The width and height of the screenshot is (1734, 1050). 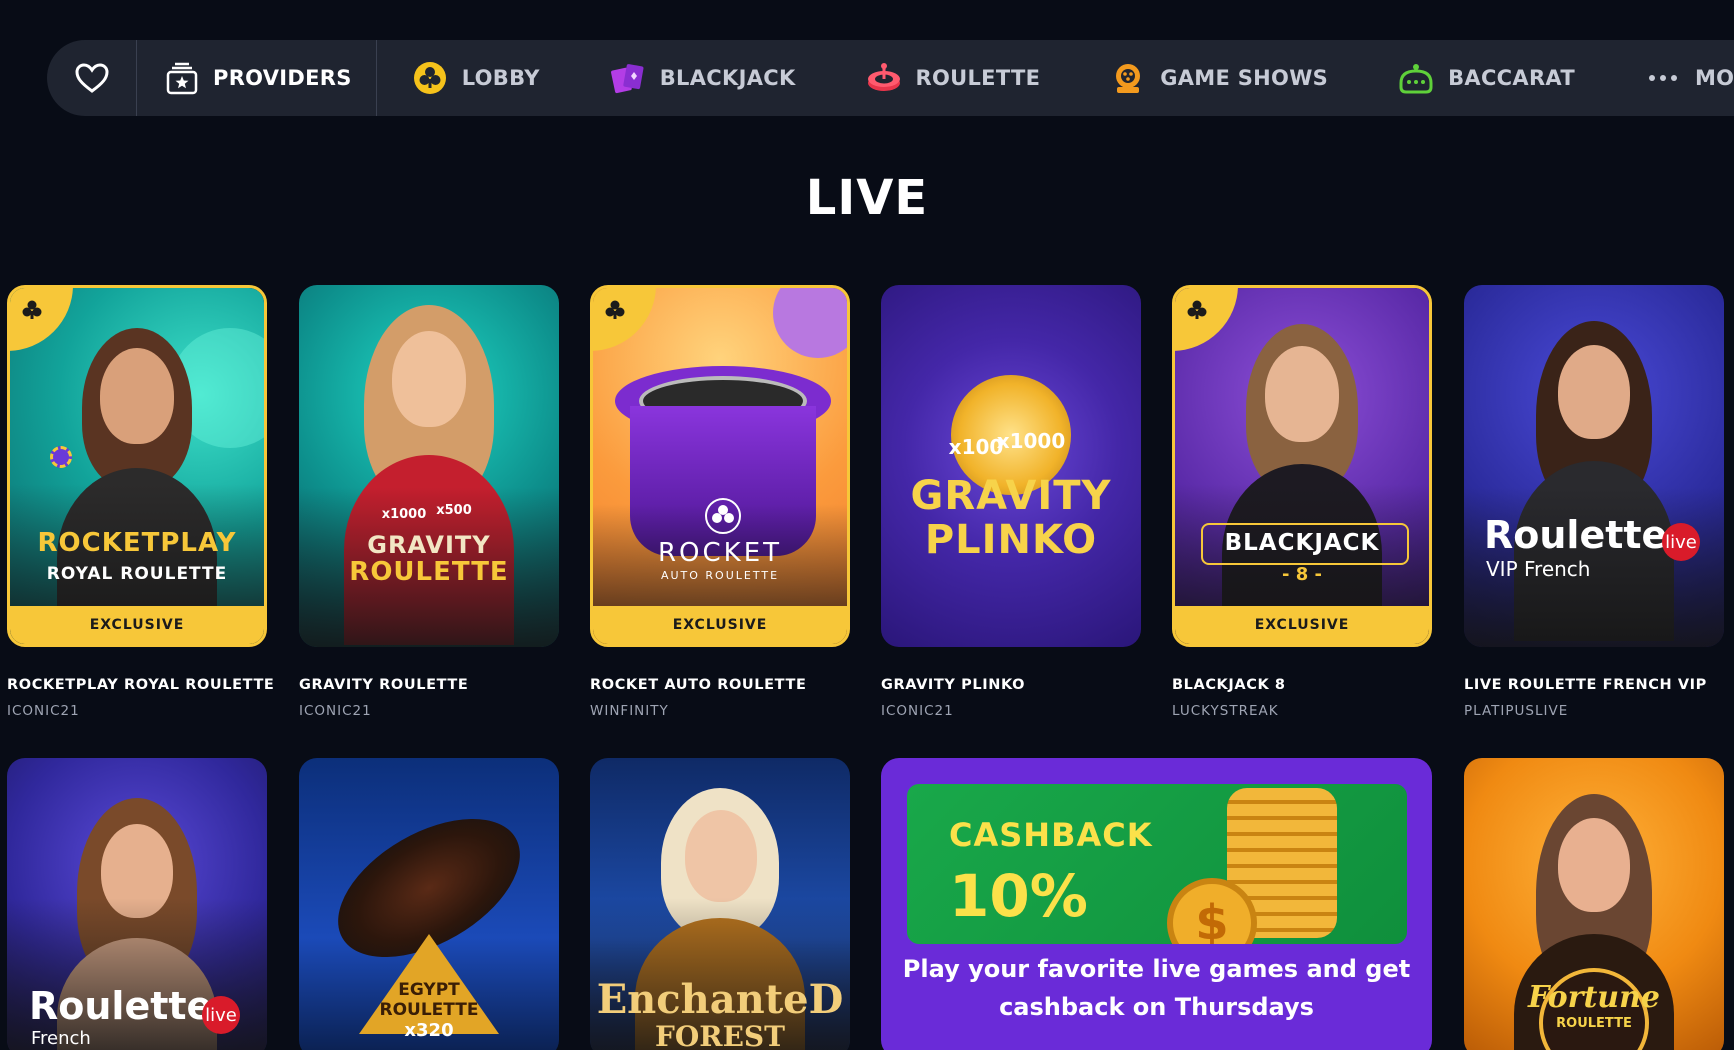 What do you see at coordinates (1538, 569) in the screenshot?
I see `game-logo-line2: VIP French` at bounding box center [1538, 569].